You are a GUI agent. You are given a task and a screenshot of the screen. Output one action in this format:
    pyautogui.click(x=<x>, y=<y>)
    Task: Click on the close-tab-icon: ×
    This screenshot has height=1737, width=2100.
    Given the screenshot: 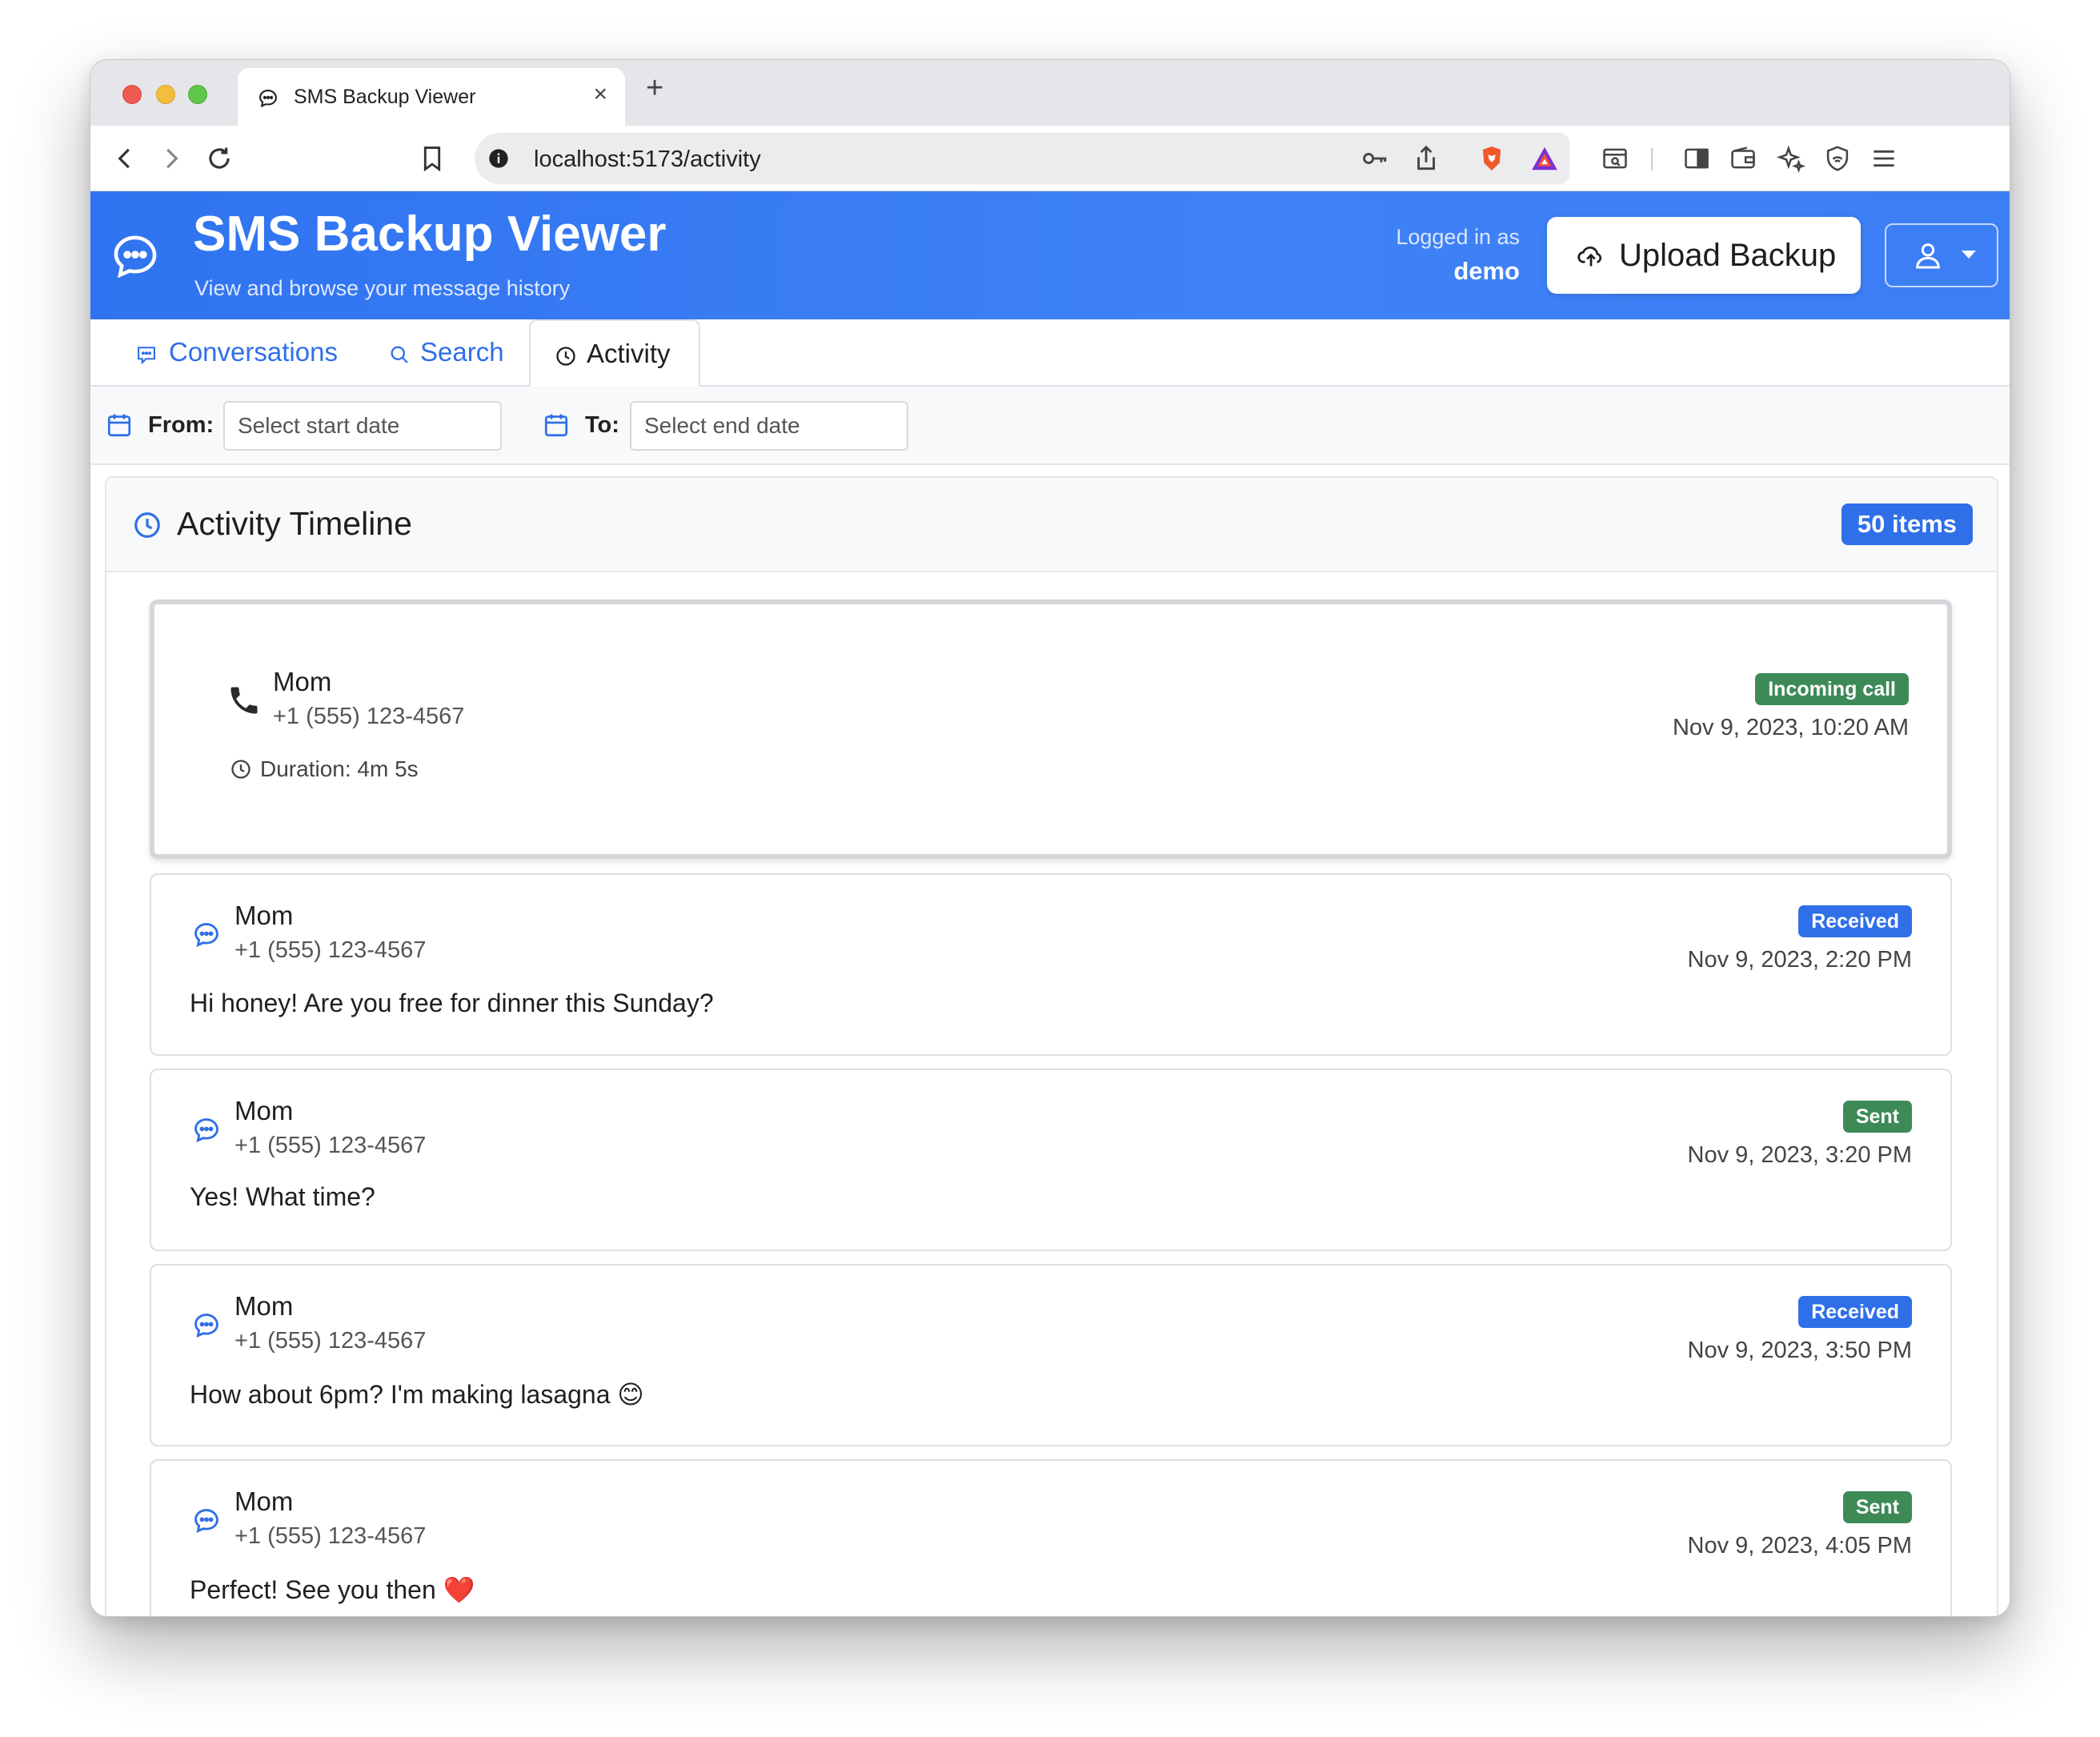 What is the action you would take?
    pyautogui.click(x=600, y=94)
    